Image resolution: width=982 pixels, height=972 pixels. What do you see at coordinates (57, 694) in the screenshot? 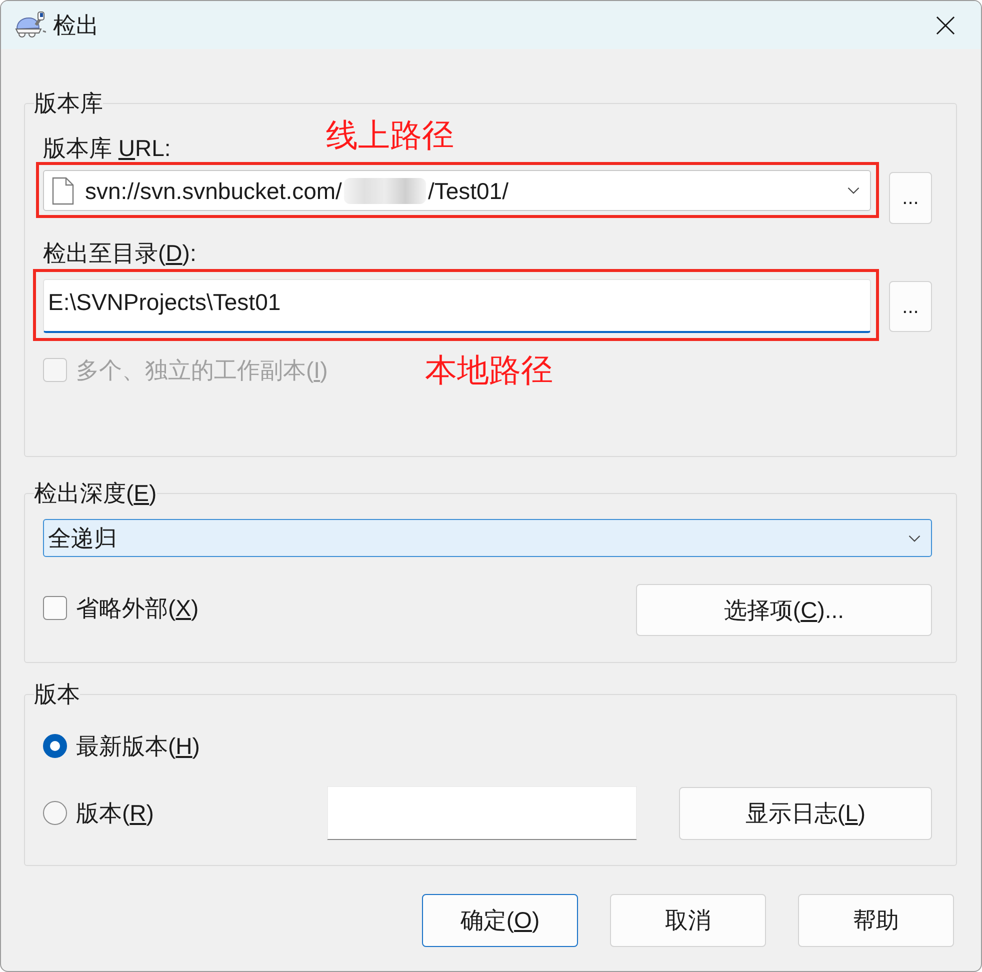
I see `group-title: 版本` at bounding box center [57, 694].